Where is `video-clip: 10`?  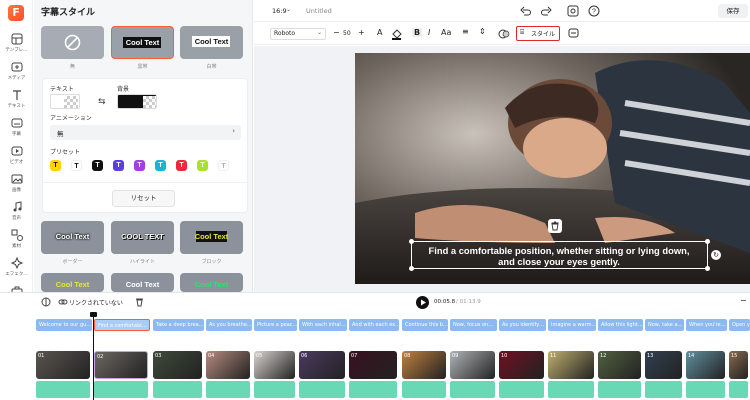 video-clip: 10 is located at coordinates (521, 365).